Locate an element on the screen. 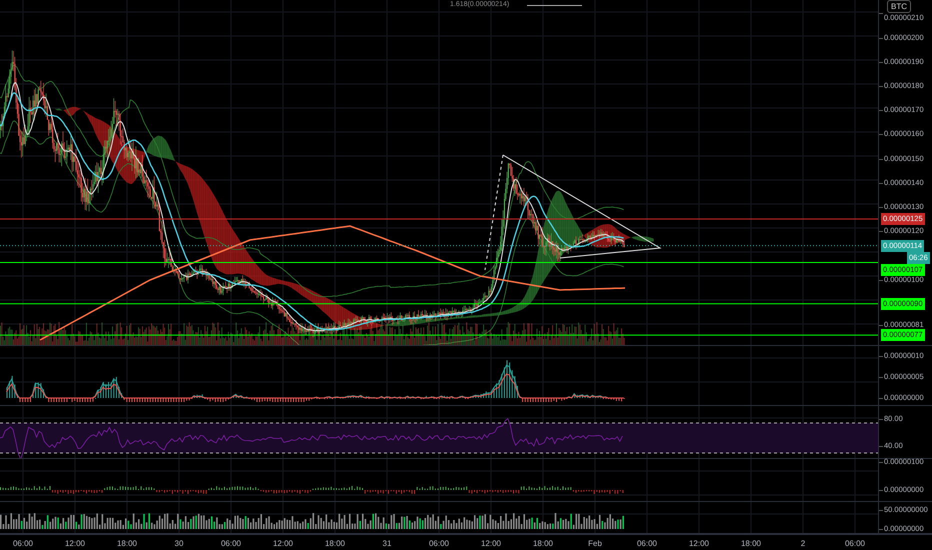  fib-level-line is located at coordinates (554, 5).